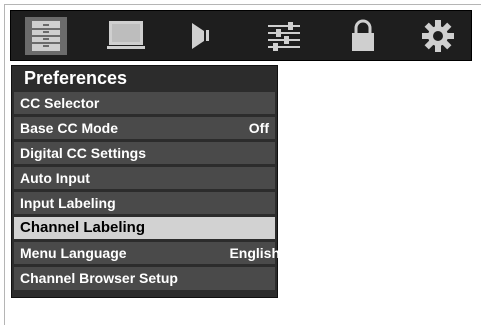 The image size is (481, 325). What do you see at coordinates (258, 128) in the screenshot?
I see `menu-item-value: Off` at bounding box center [258, 128].